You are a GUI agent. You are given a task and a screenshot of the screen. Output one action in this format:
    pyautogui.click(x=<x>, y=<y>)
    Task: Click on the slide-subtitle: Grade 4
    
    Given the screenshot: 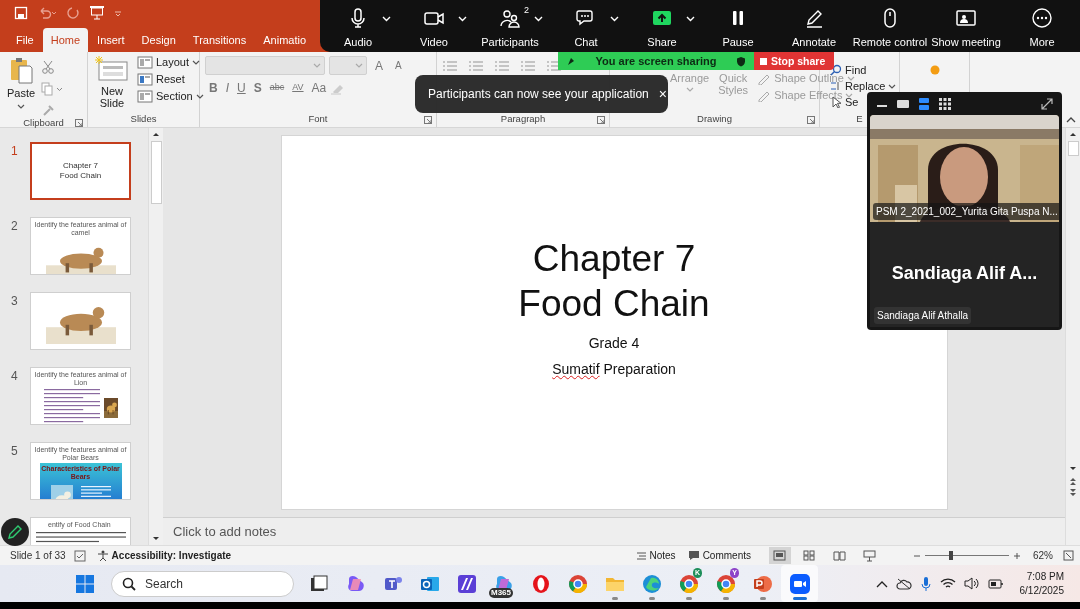 What is the action you would take?
    pyautogui.click(x=614, y=343)
    